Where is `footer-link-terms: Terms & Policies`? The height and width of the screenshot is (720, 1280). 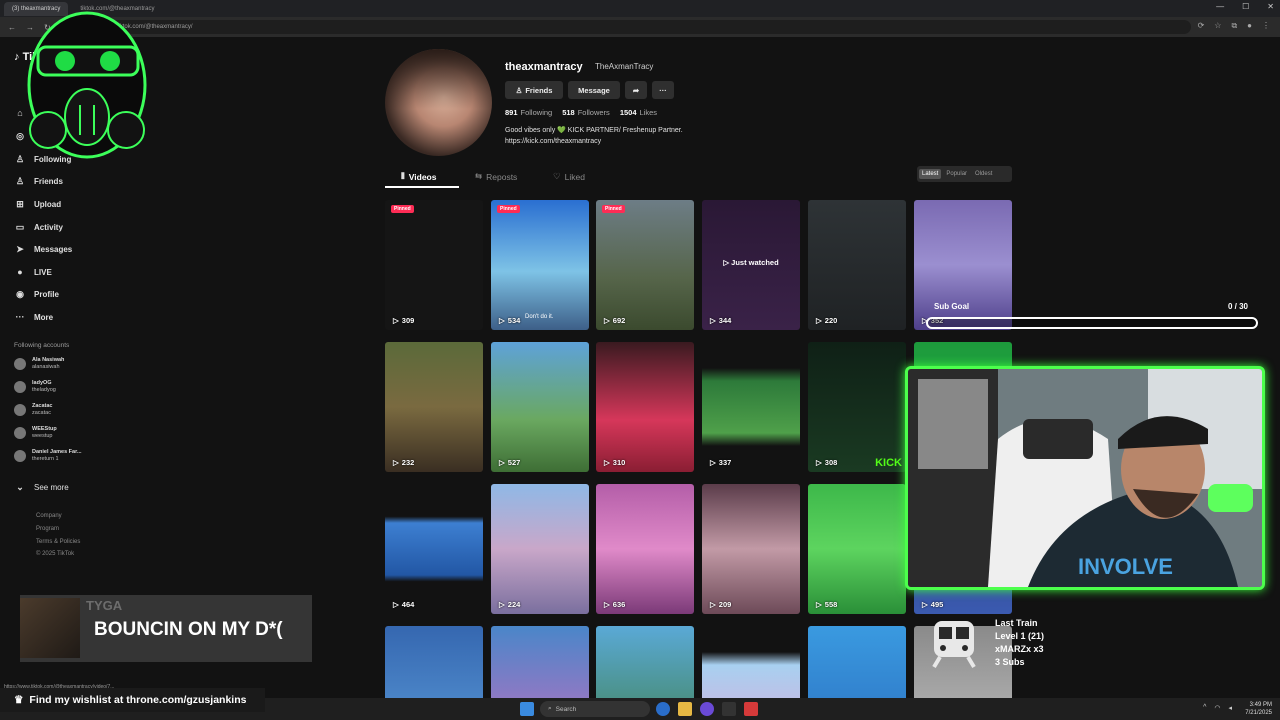
footer-link-terms: Terms & Policies is located at coordinates (58, 542).